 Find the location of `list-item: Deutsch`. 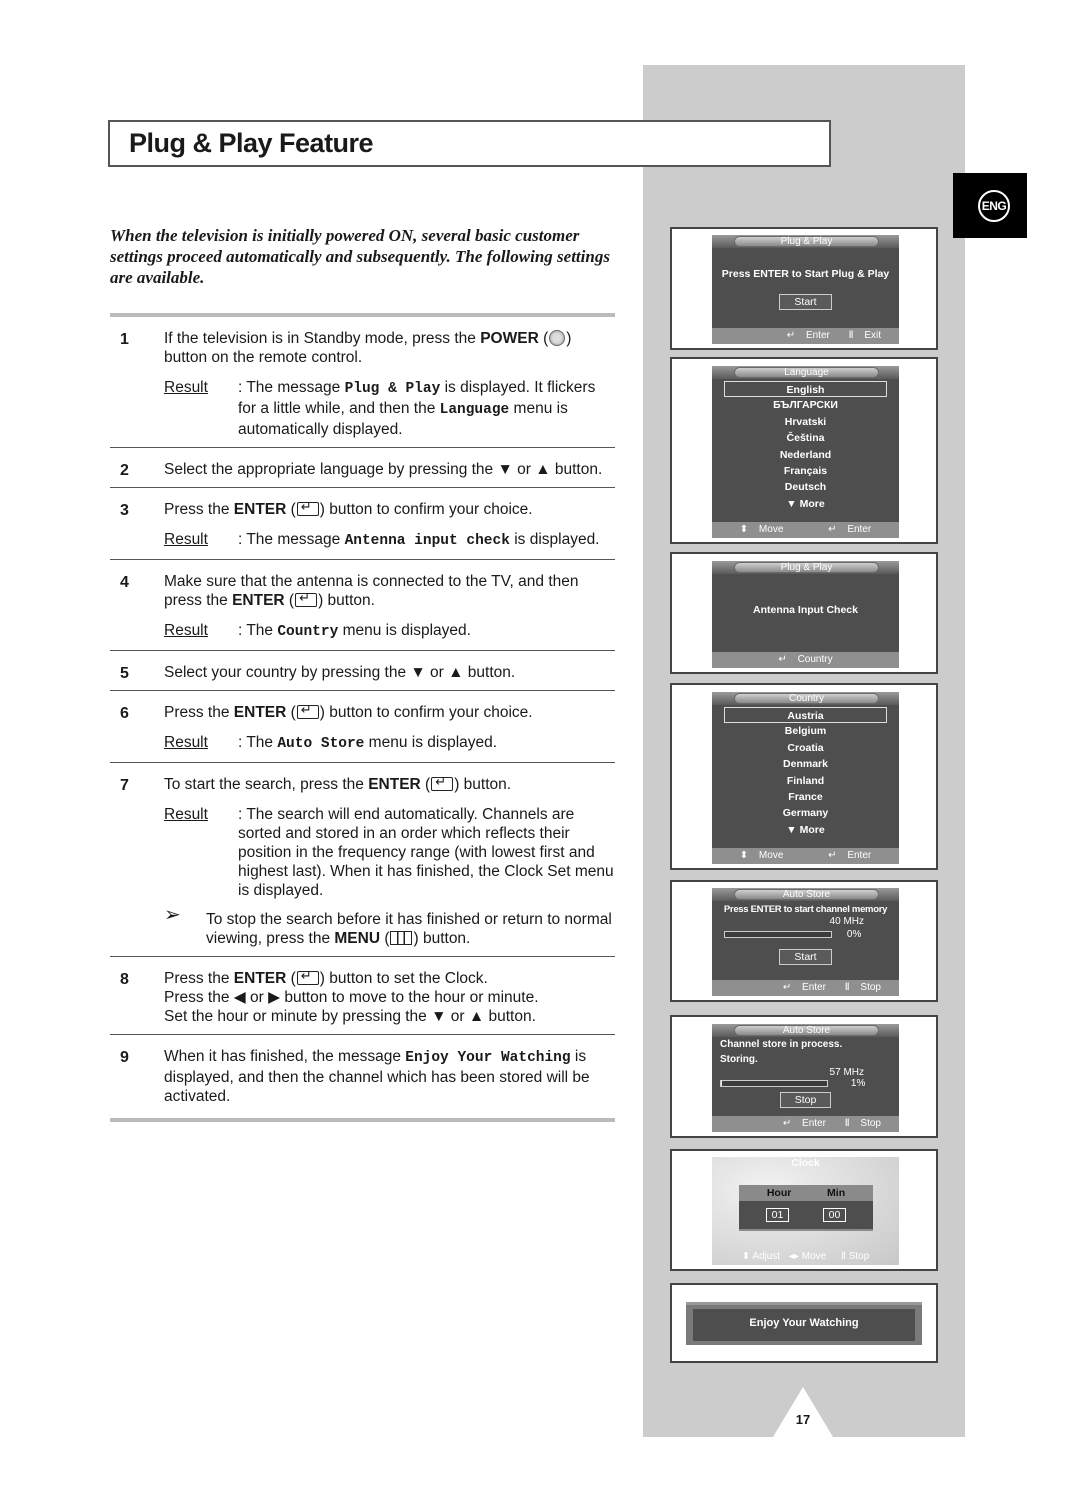

list-item: Deutsch is located at coordinates (805, 487).